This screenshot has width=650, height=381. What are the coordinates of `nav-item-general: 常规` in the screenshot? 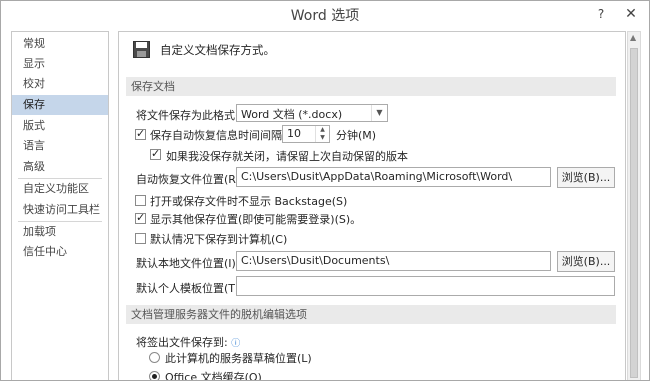 It's located at (60, 44).